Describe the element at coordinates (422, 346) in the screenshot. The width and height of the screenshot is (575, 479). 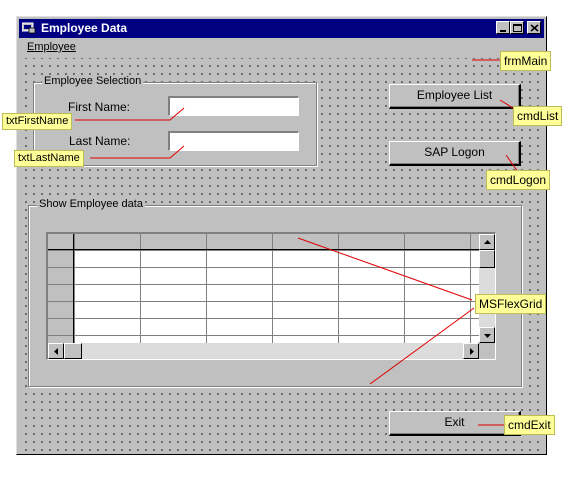
I see `msflexgrid-leader-bottom` at that location.